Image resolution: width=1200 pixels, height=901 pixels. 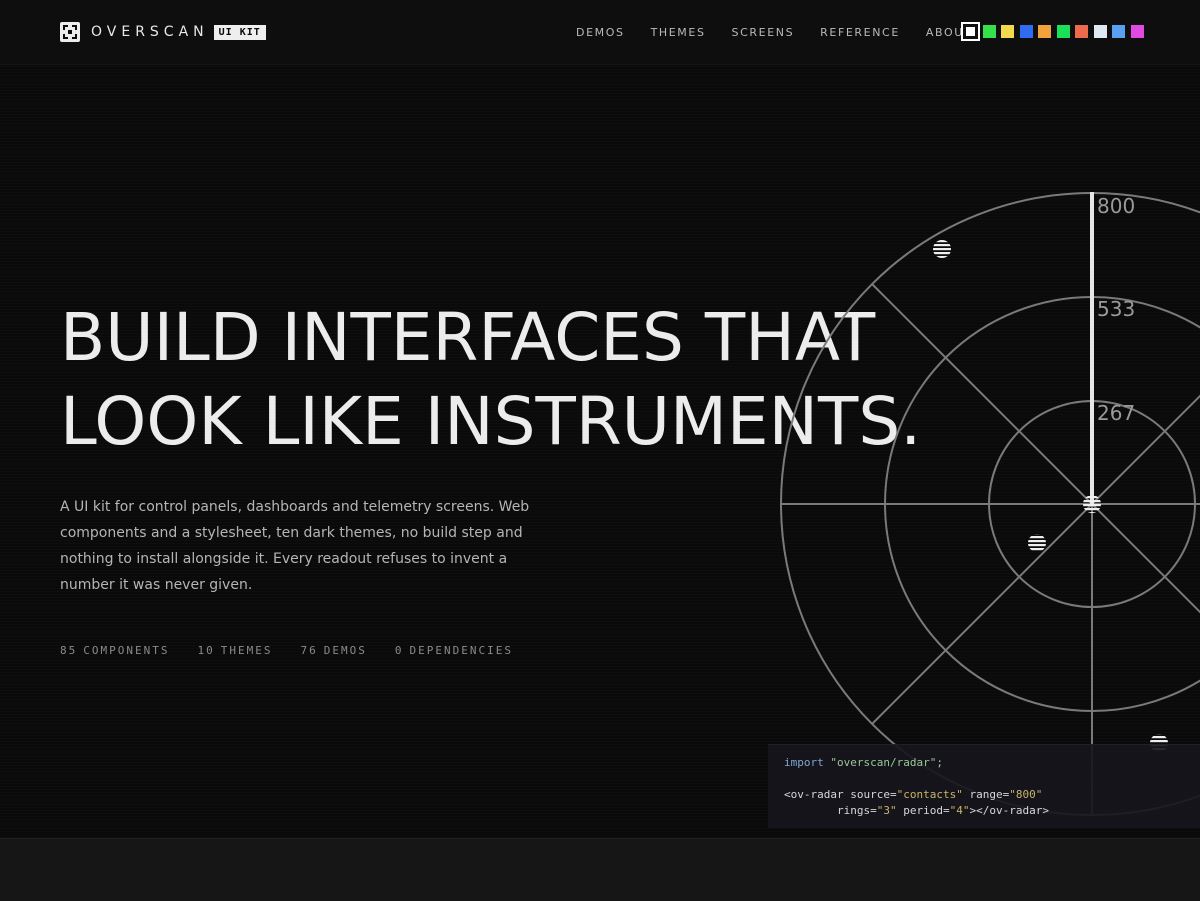 I want to click on code-value: "800", so click(x=1026, y=794).